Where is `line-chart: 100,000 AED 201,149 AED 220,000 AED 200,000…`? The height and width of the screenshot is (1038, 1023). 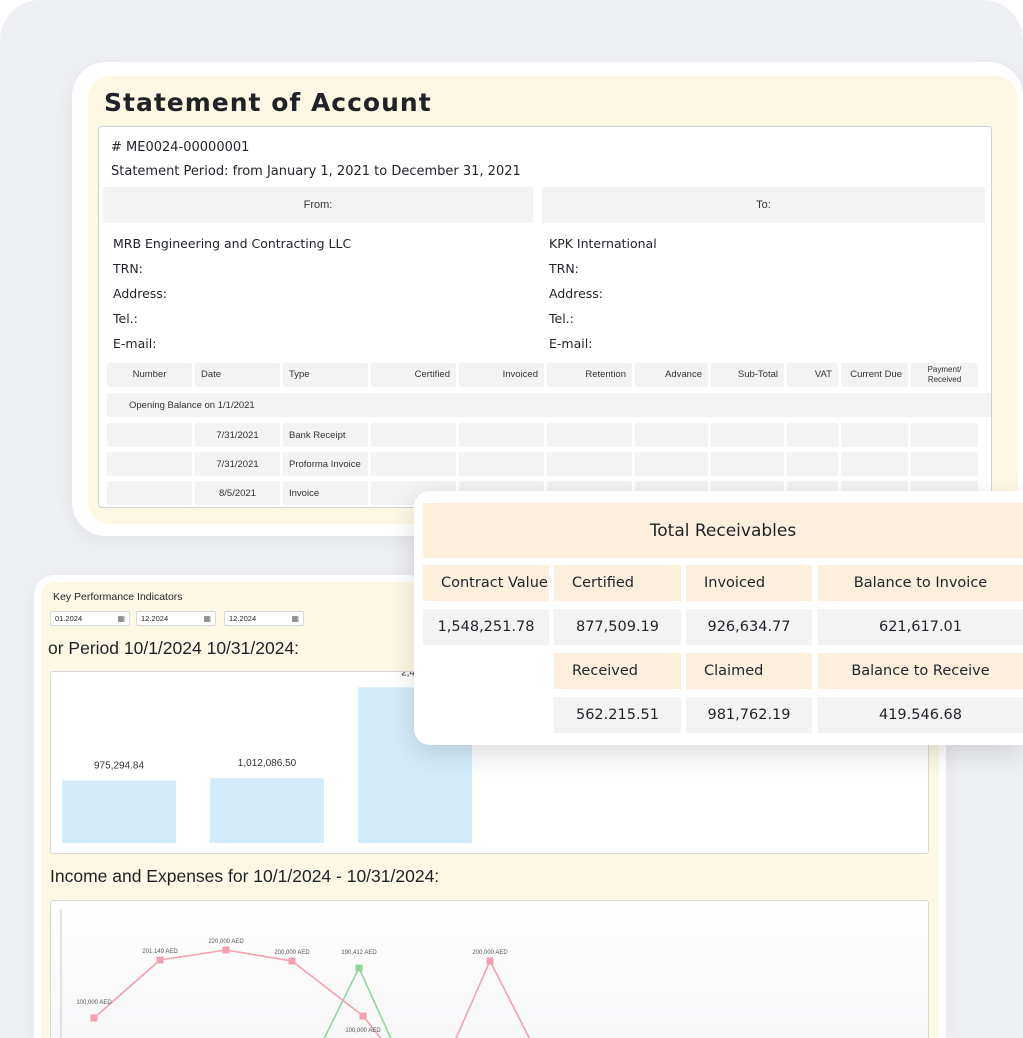 line-chart: 100,000 AED 201,149 AED 220,000 AED 200,000… is located at coordinates (489, 969).